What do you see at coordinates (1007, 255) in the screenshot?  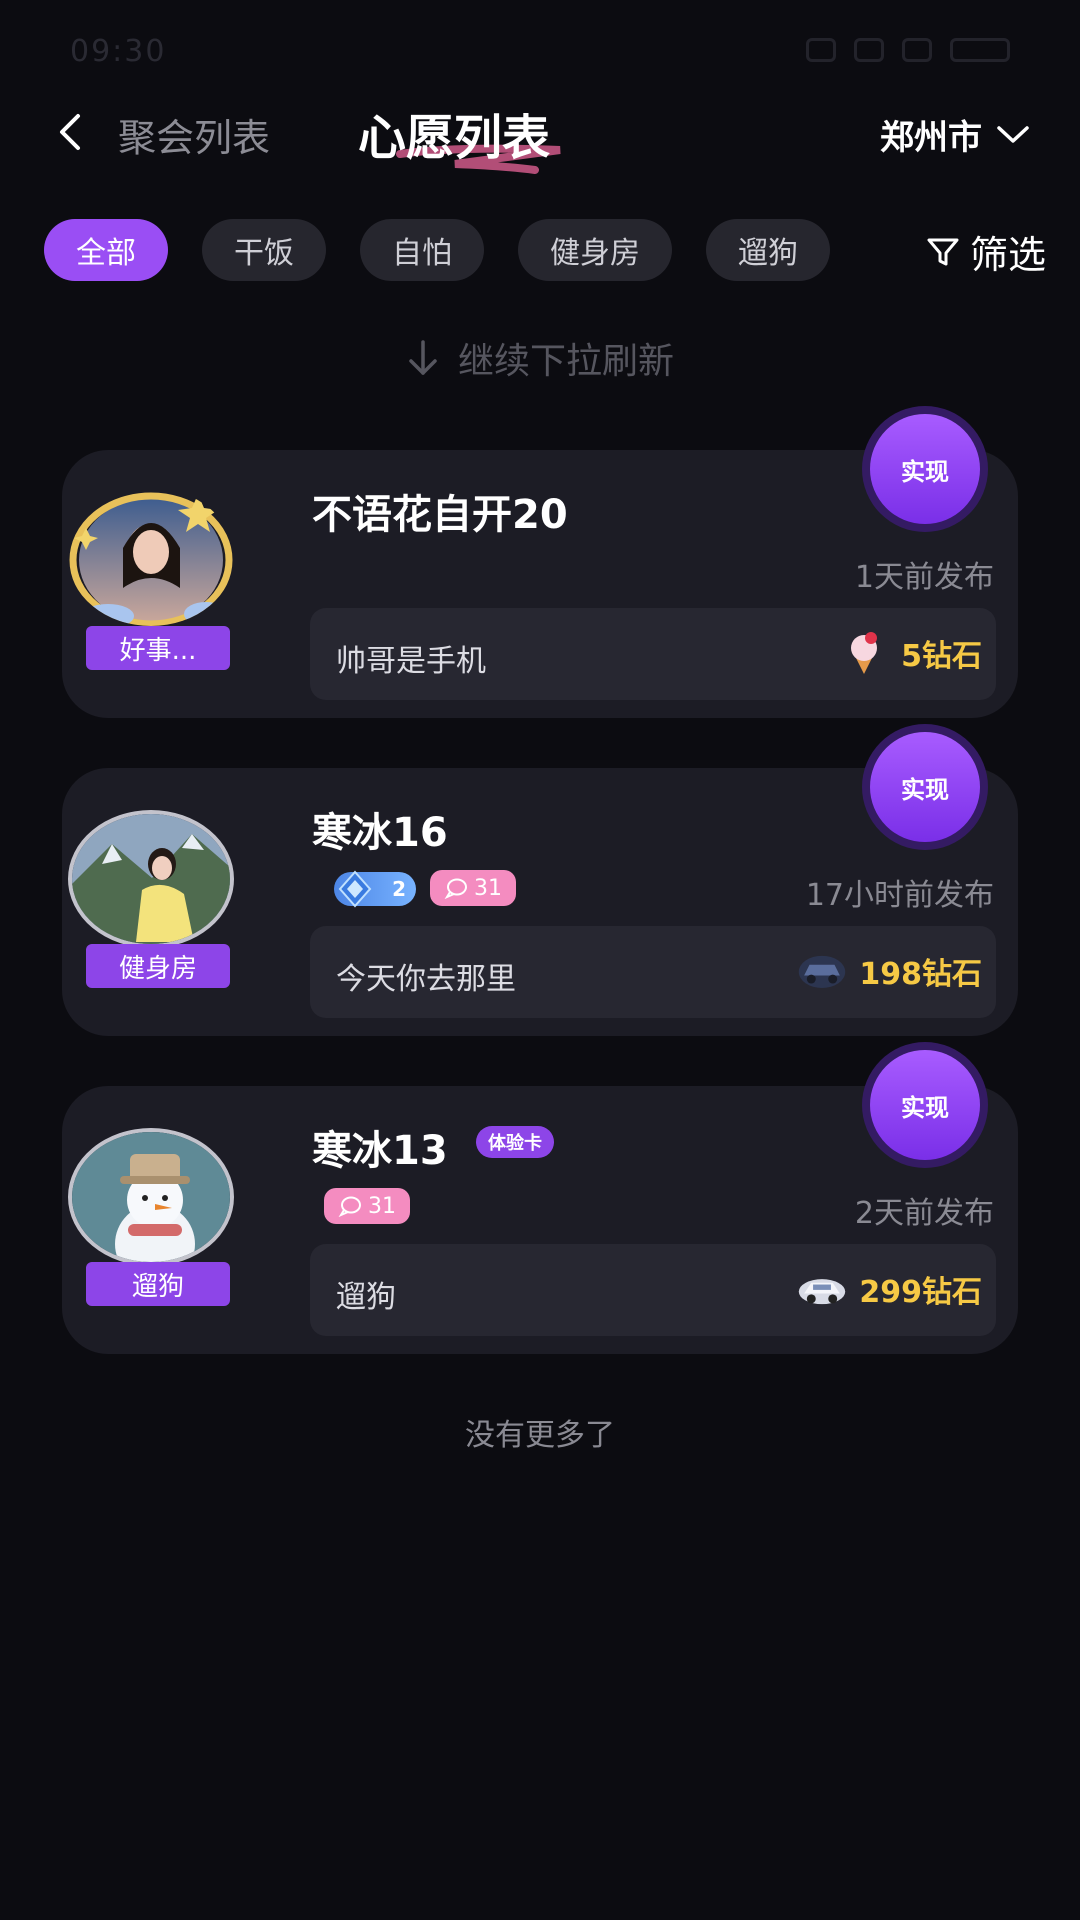 I see `filter-label: 筛选` at bounding box center [1007, 255].